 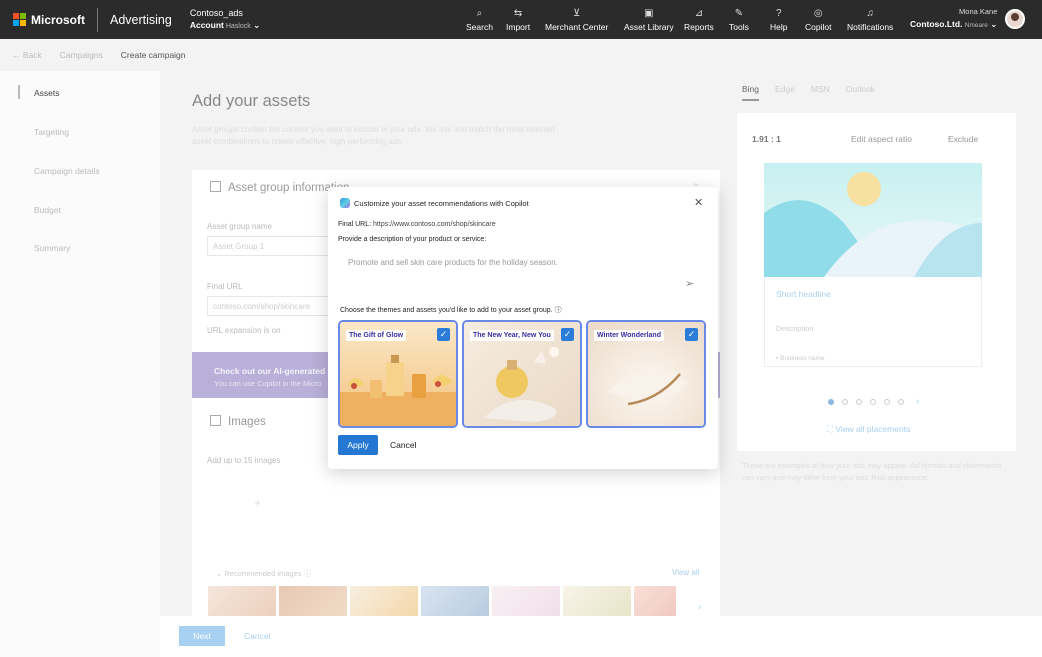 What do you see at coordinates (777, 358) in the screenshot?
I see `business-icon: ▪` at bounding box center [777, 358].